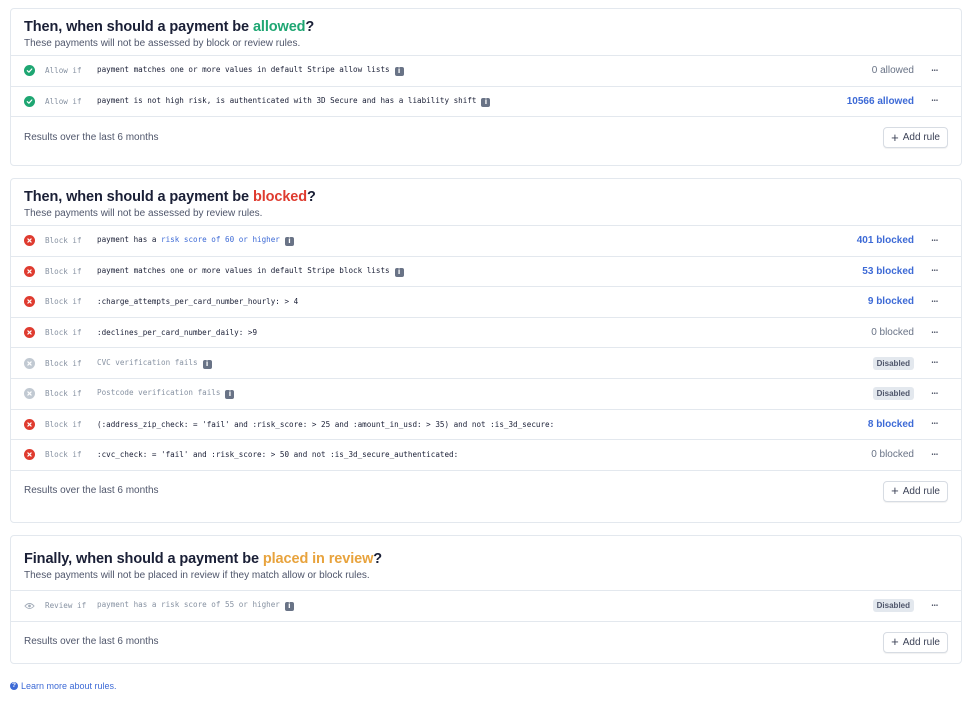 This screenshot has height=708, width=977. Describe the element at coordinates (892, 71) in the screenshot. I see `rule-result-count: 0 allowed` at that location.